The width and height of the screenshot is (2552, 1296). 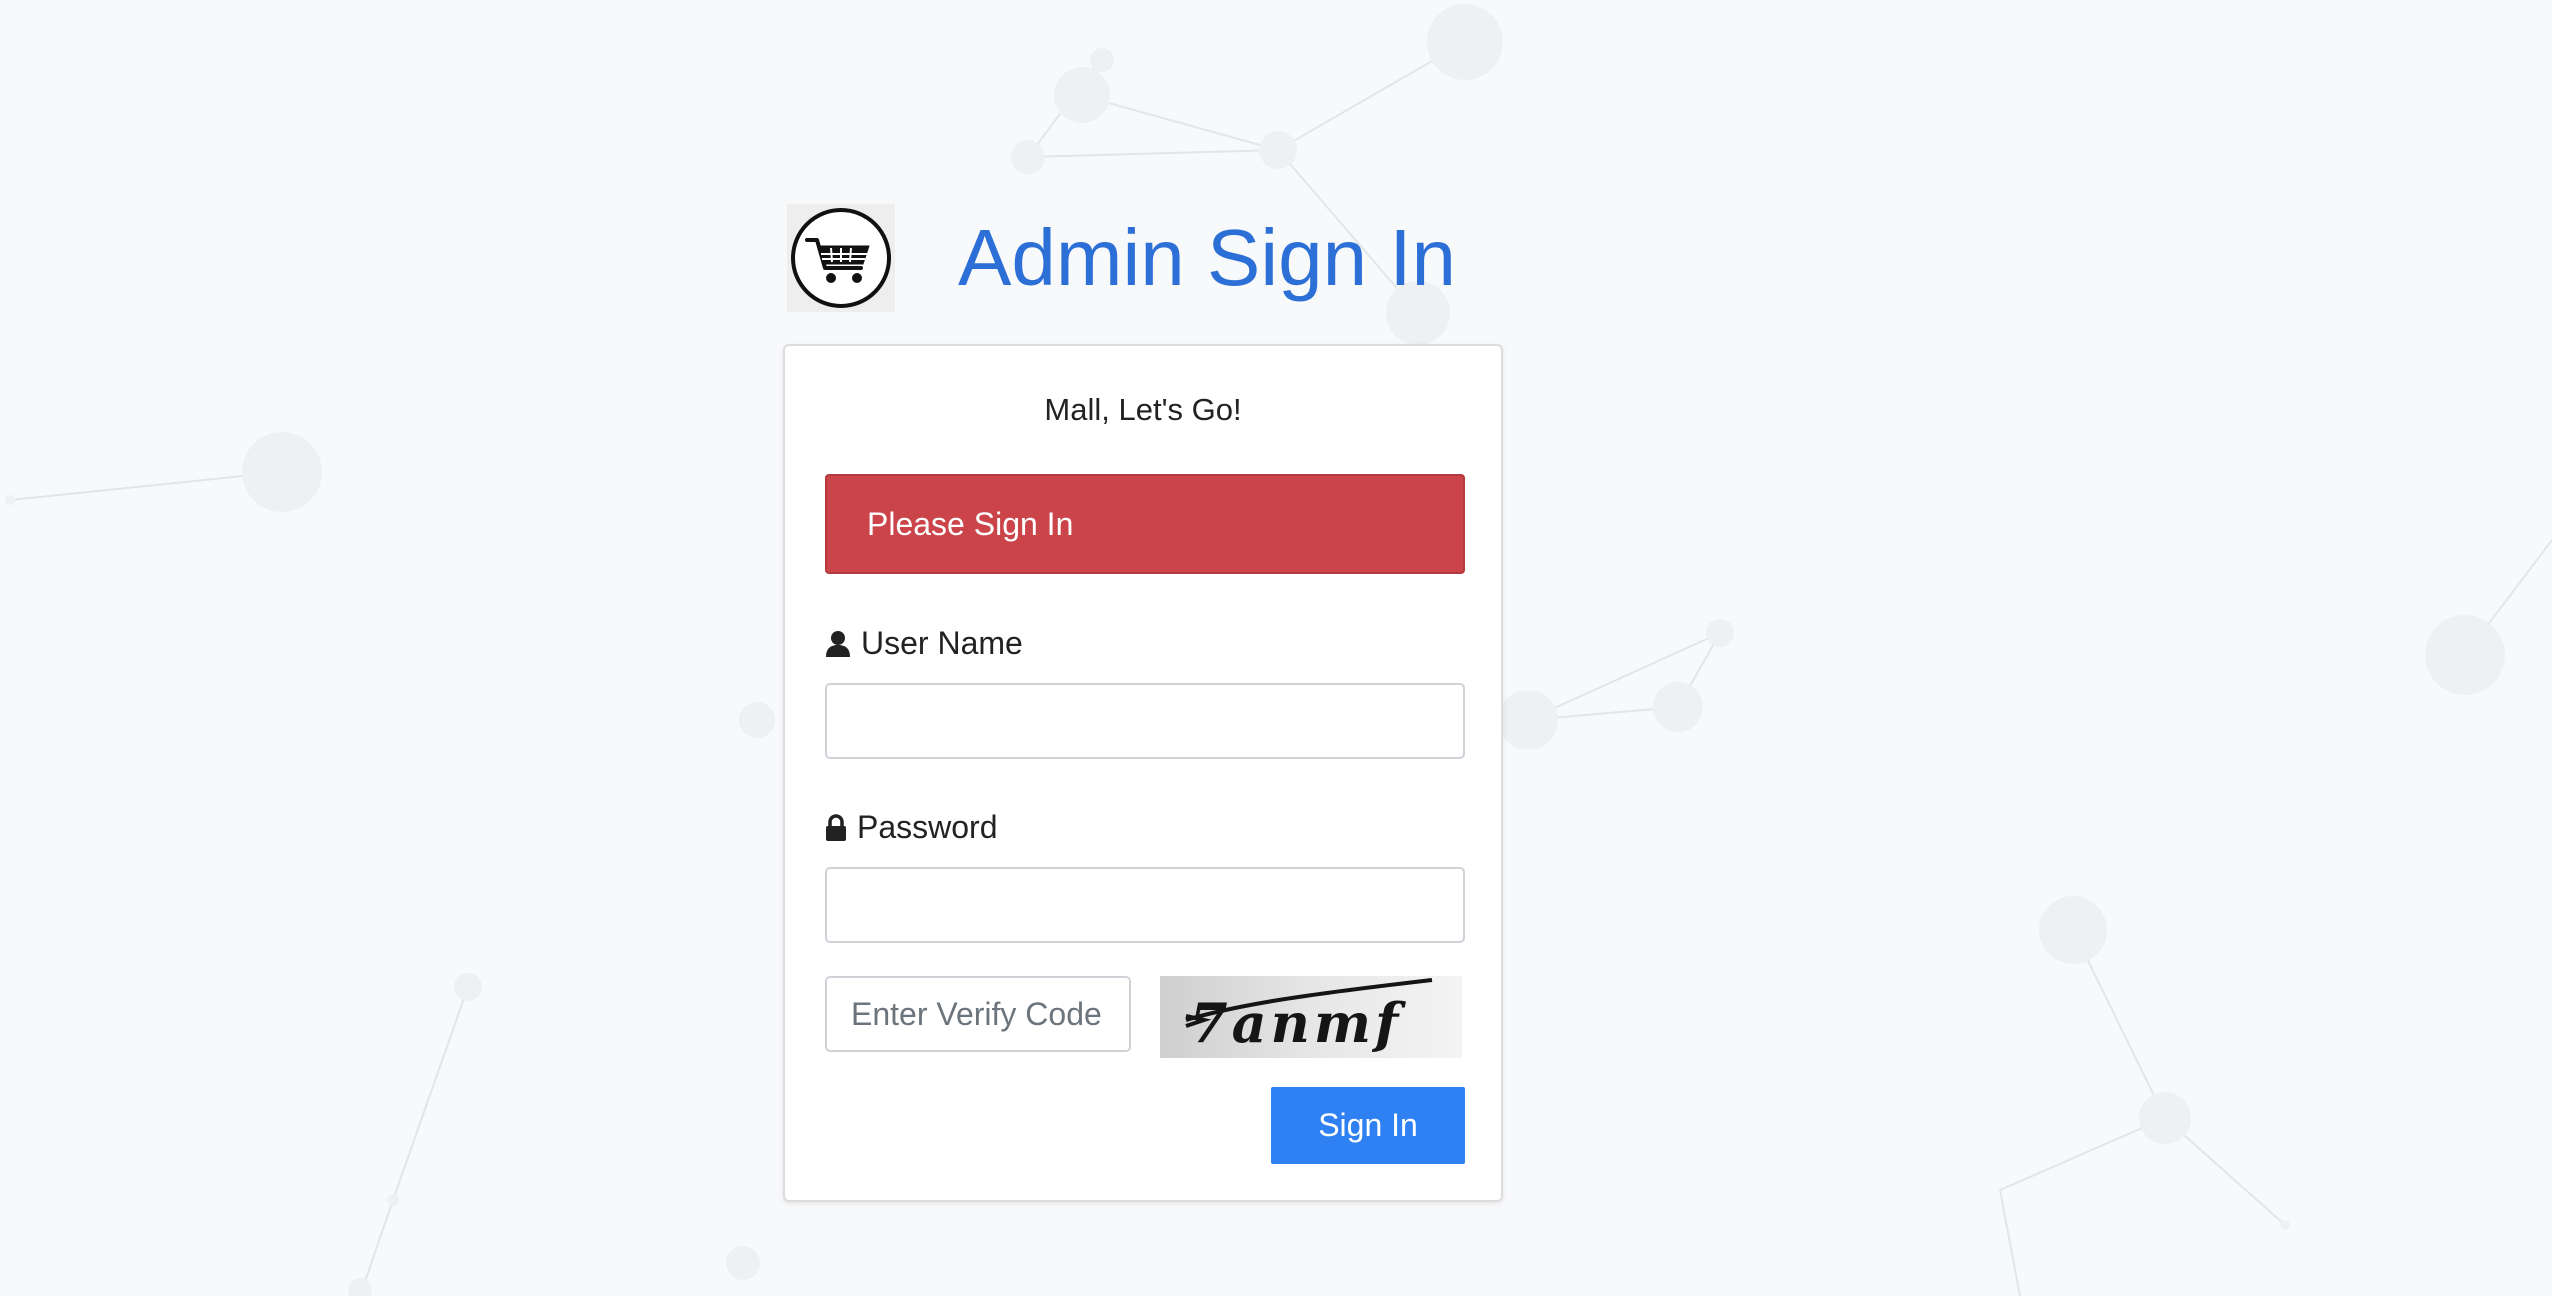 What do you see at coordinates (836, 827) in the screenshot?
I see `lock-icon` at bounding box center [836, 827].